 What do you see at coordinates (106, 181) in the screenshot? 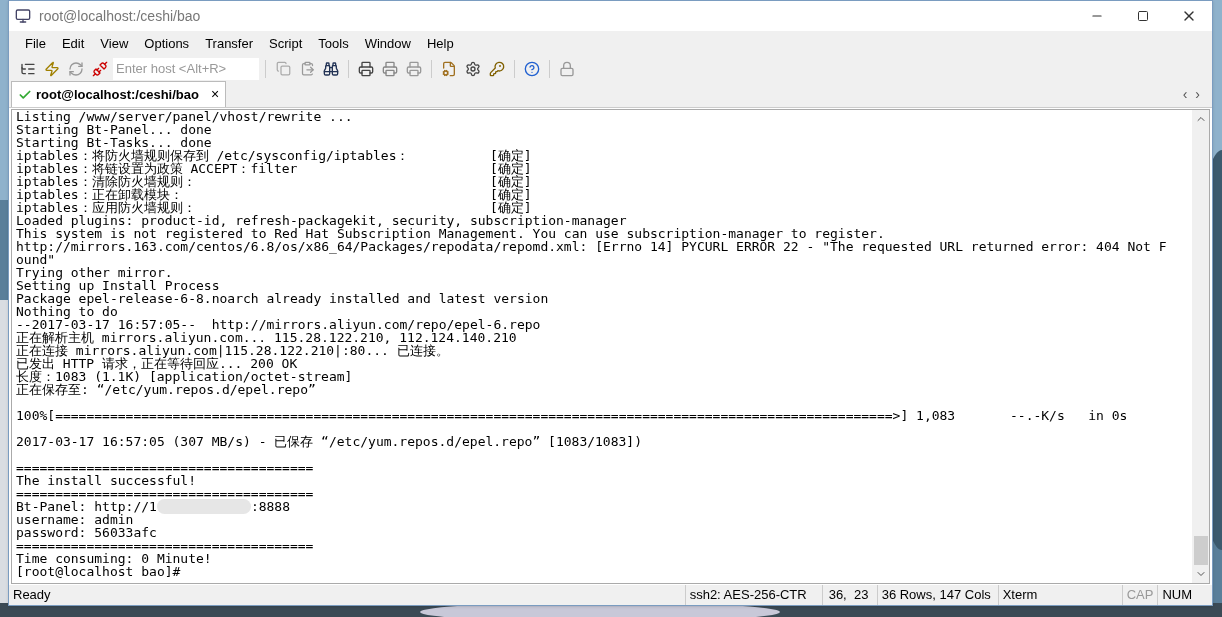
I see `terminal-line: iptables：清除防火墙规则：` at bounding box center [106, 181].